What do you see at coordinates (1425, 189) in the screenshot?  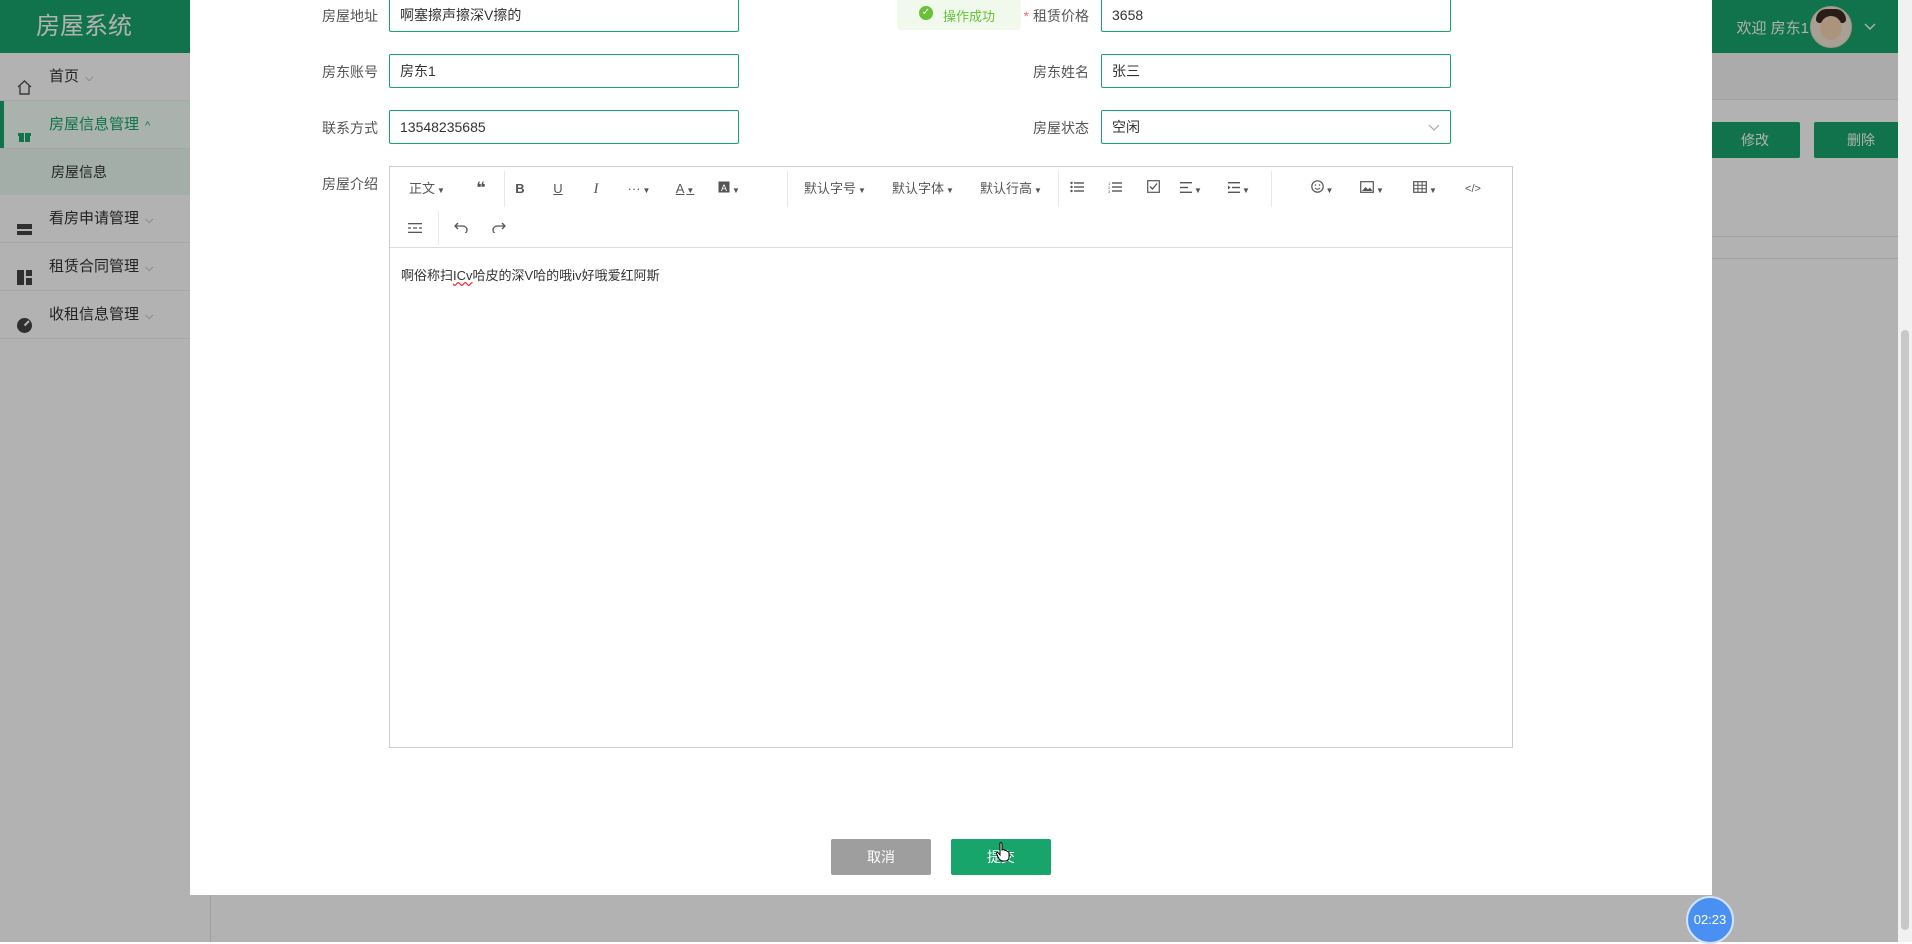 I see `table-icon: ▼` at bounding box center [1425, 189].